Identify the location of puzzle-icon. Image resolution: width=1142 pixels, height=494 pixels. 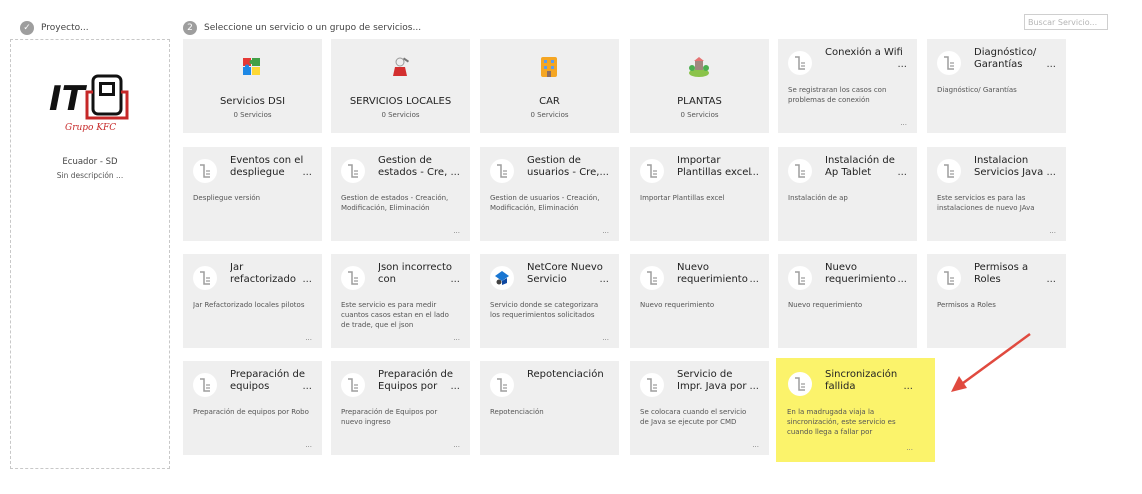
(251, 66).